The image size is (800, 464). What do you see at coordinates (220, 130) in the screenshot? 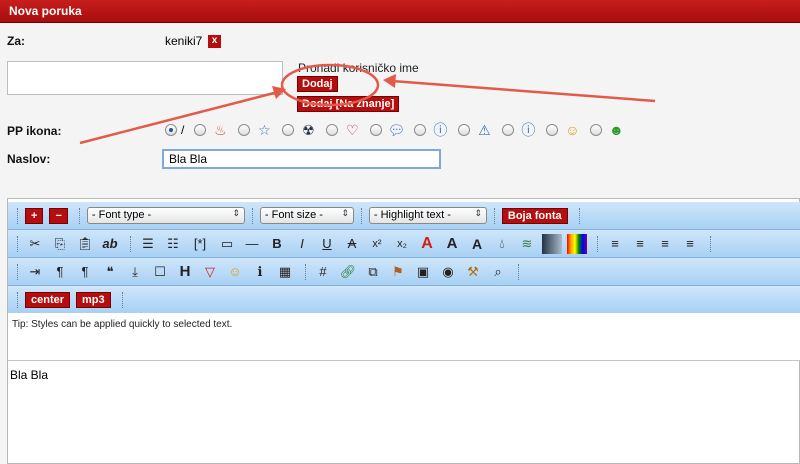
I see `fire-icon: ♨` at bounding box center [220, 130].